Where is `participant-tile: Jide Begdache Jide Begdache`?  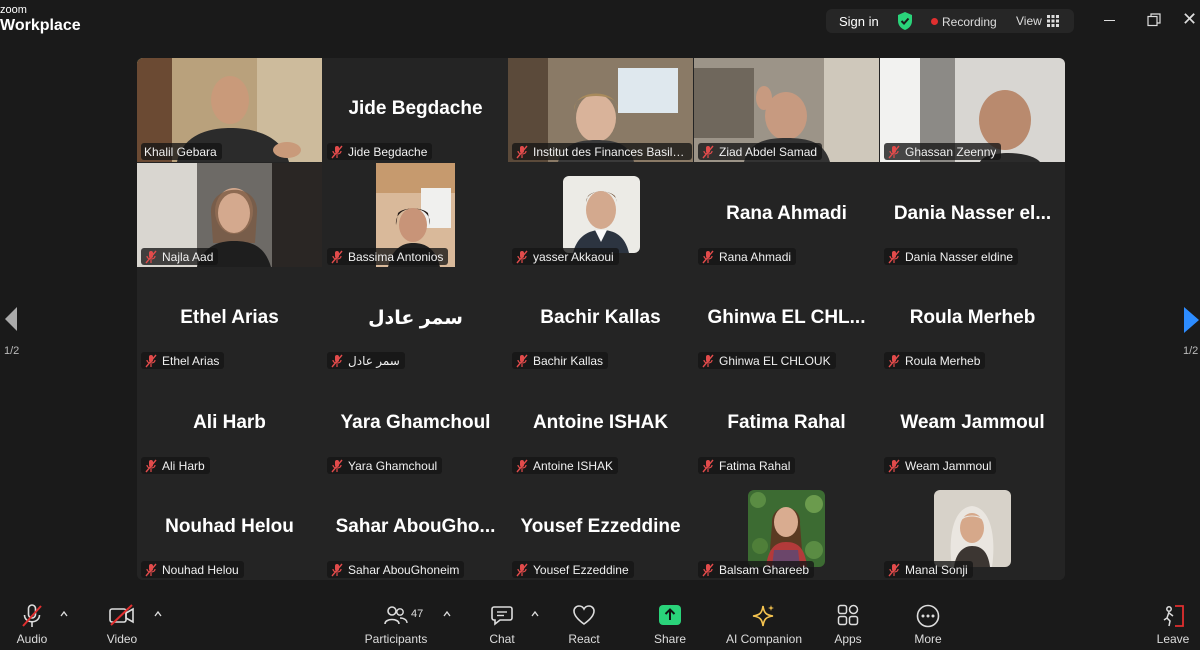
participant-tile: Jide Begdache Jide Begdache is located at coordinates (415, 110).